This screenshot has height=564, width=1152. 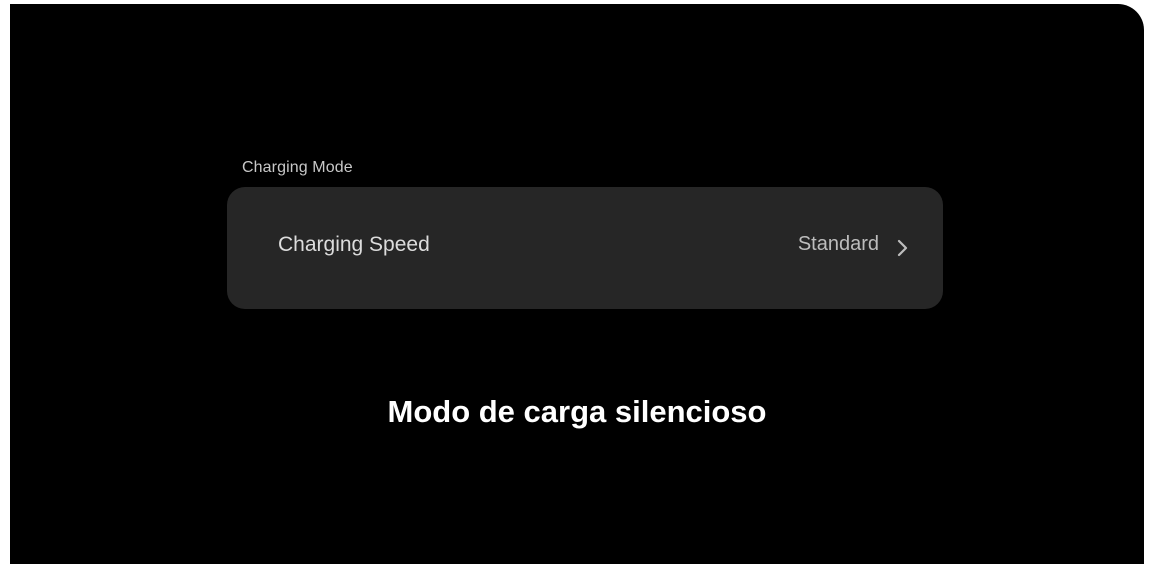 I want to click on chevron-right-icon, so click(x=903, y=248).